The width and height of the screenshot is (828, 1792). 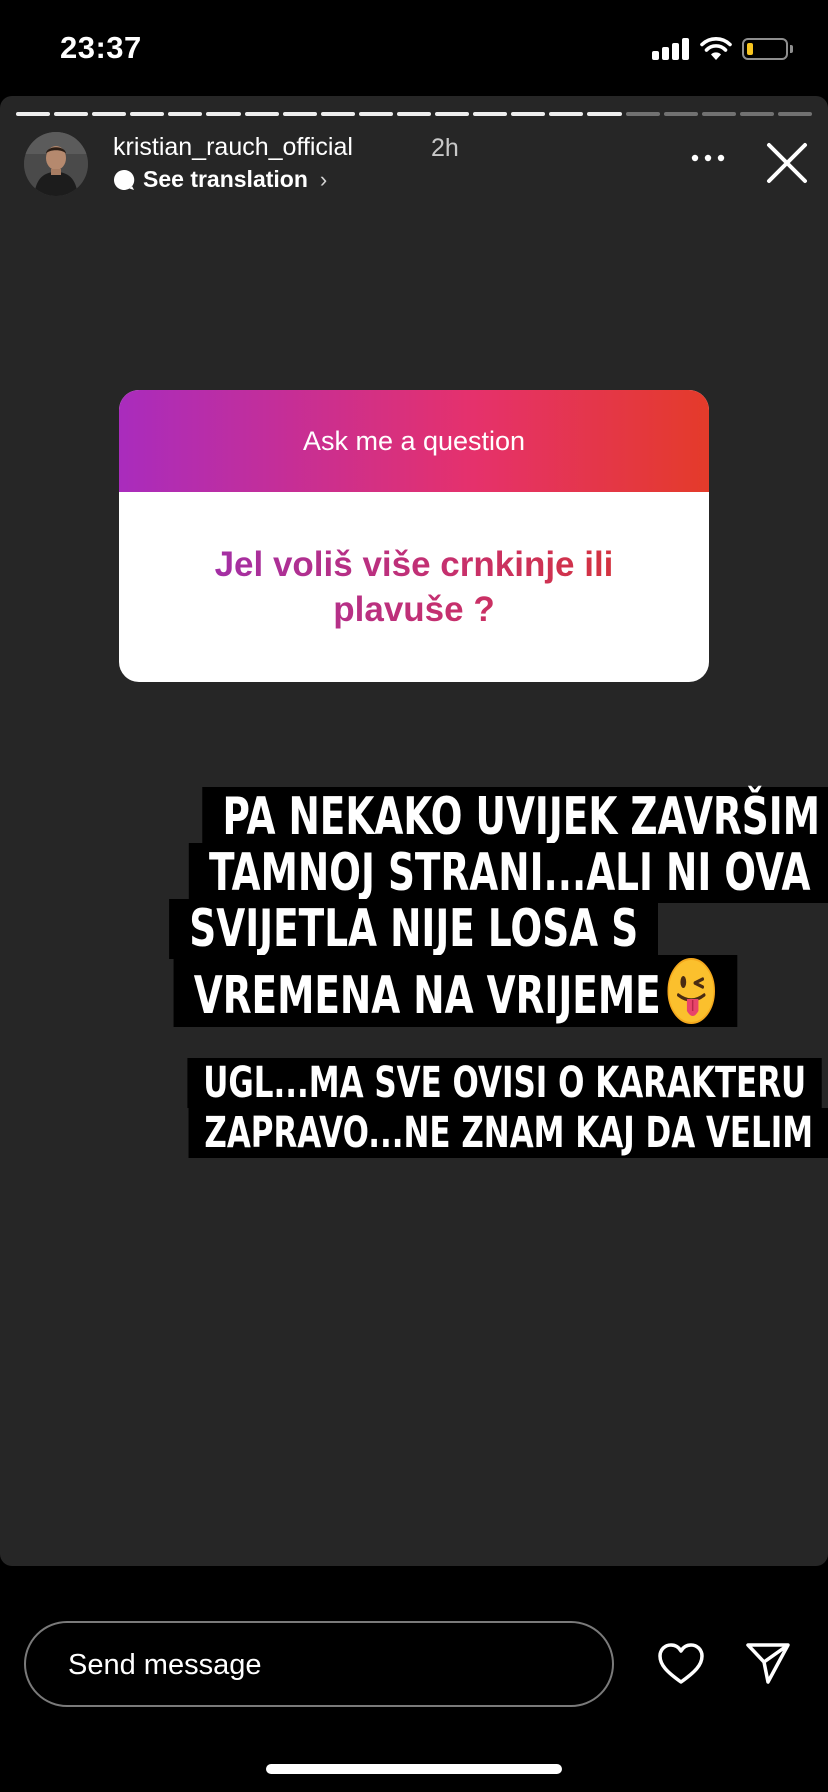 I want to click on avatar, so click(x=56, y=164).